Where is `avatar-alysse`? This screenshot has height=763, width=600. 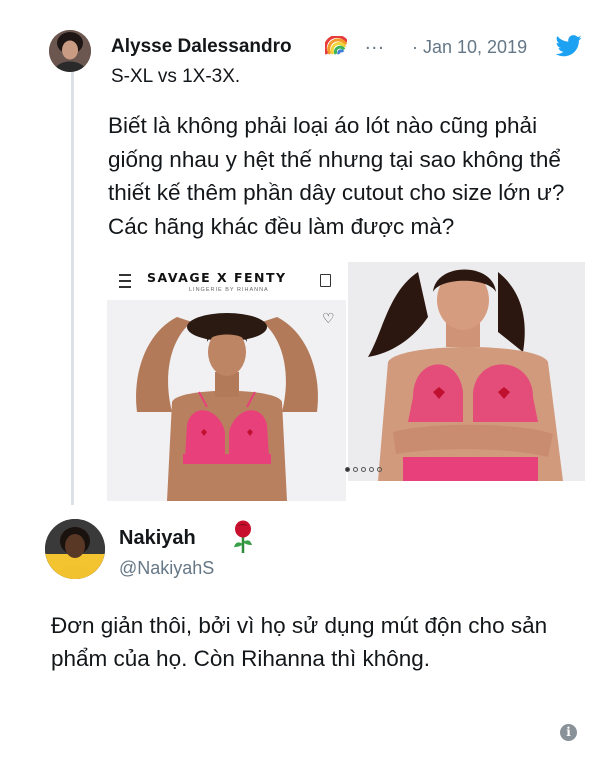
avatar-alysse is located at coordinates (70, 51).